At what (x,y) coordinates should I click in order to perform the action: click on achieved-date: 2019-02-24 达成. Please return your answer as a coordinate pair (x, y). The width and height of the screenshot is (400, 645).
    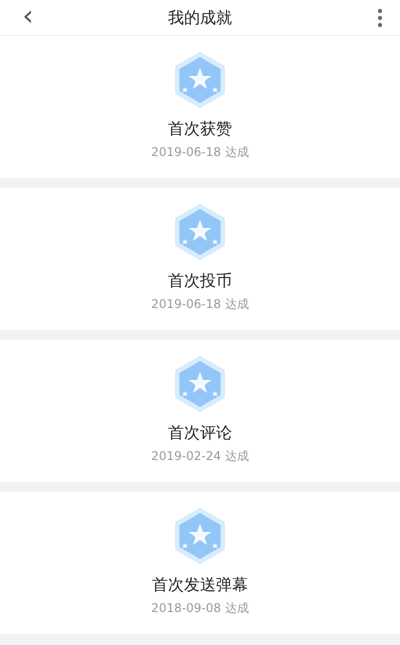
    Looking at the image, I should click on (200, 456).